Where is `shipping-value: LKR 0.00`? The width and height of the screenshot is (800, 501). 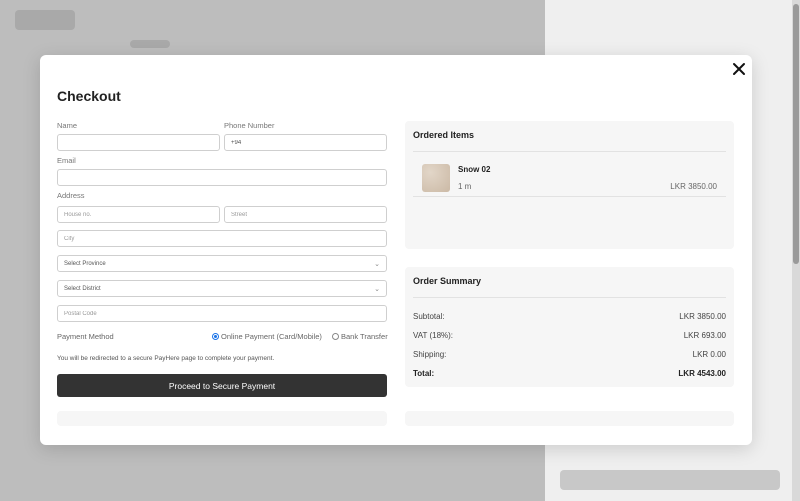
shipping-value: LKR 0.00 is located at coordinates (709, 354).